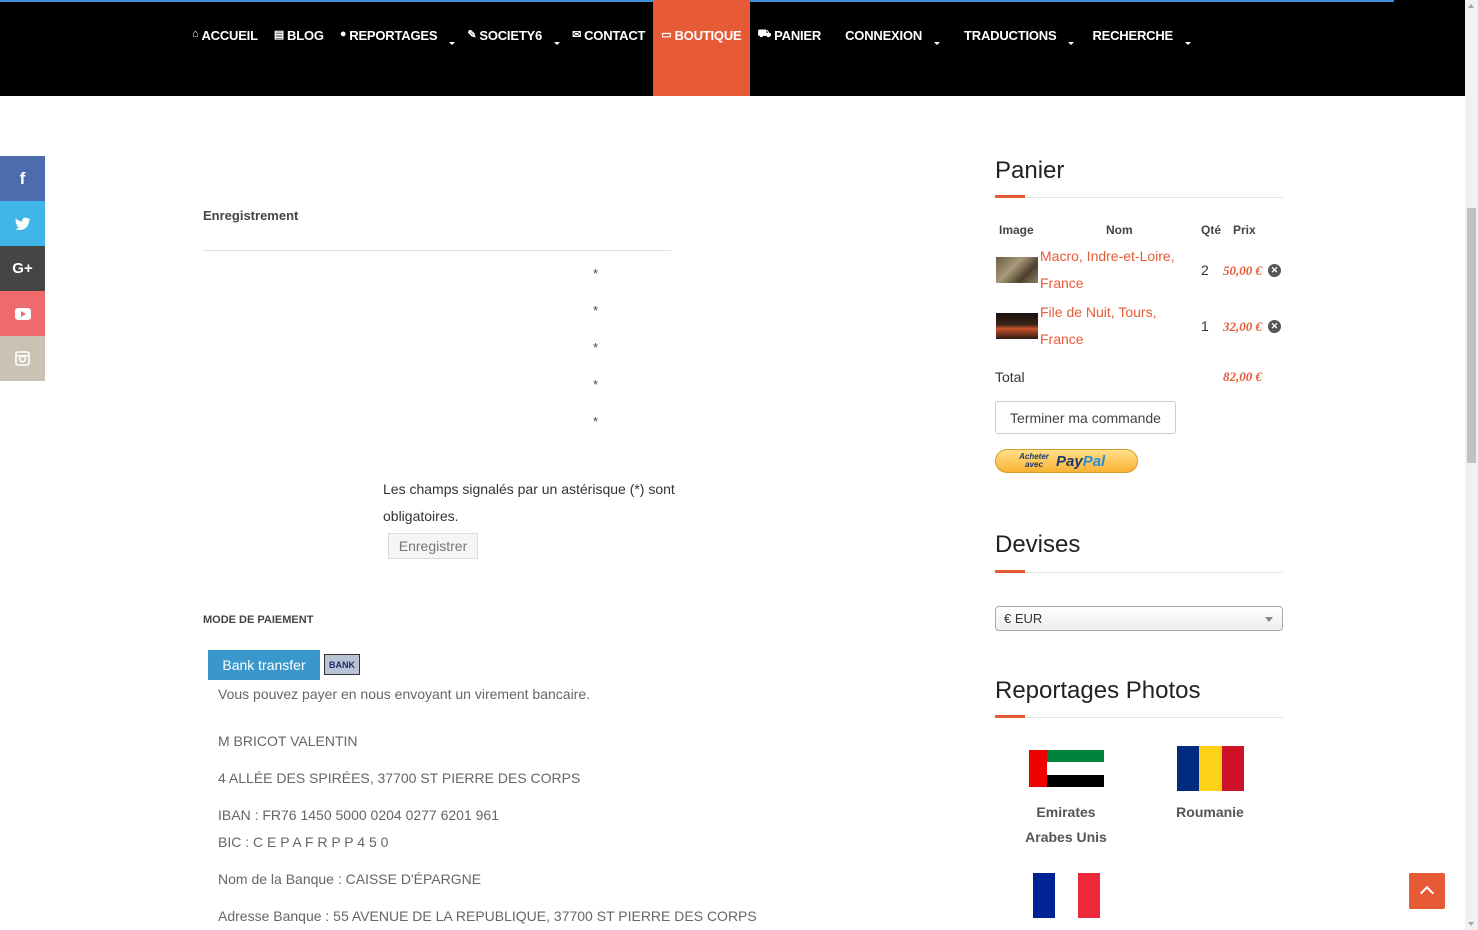  Describe the element at coordinates (299, 48) in the screenshot. I see `nav-item-blog: ▤ BLOG` at that location.